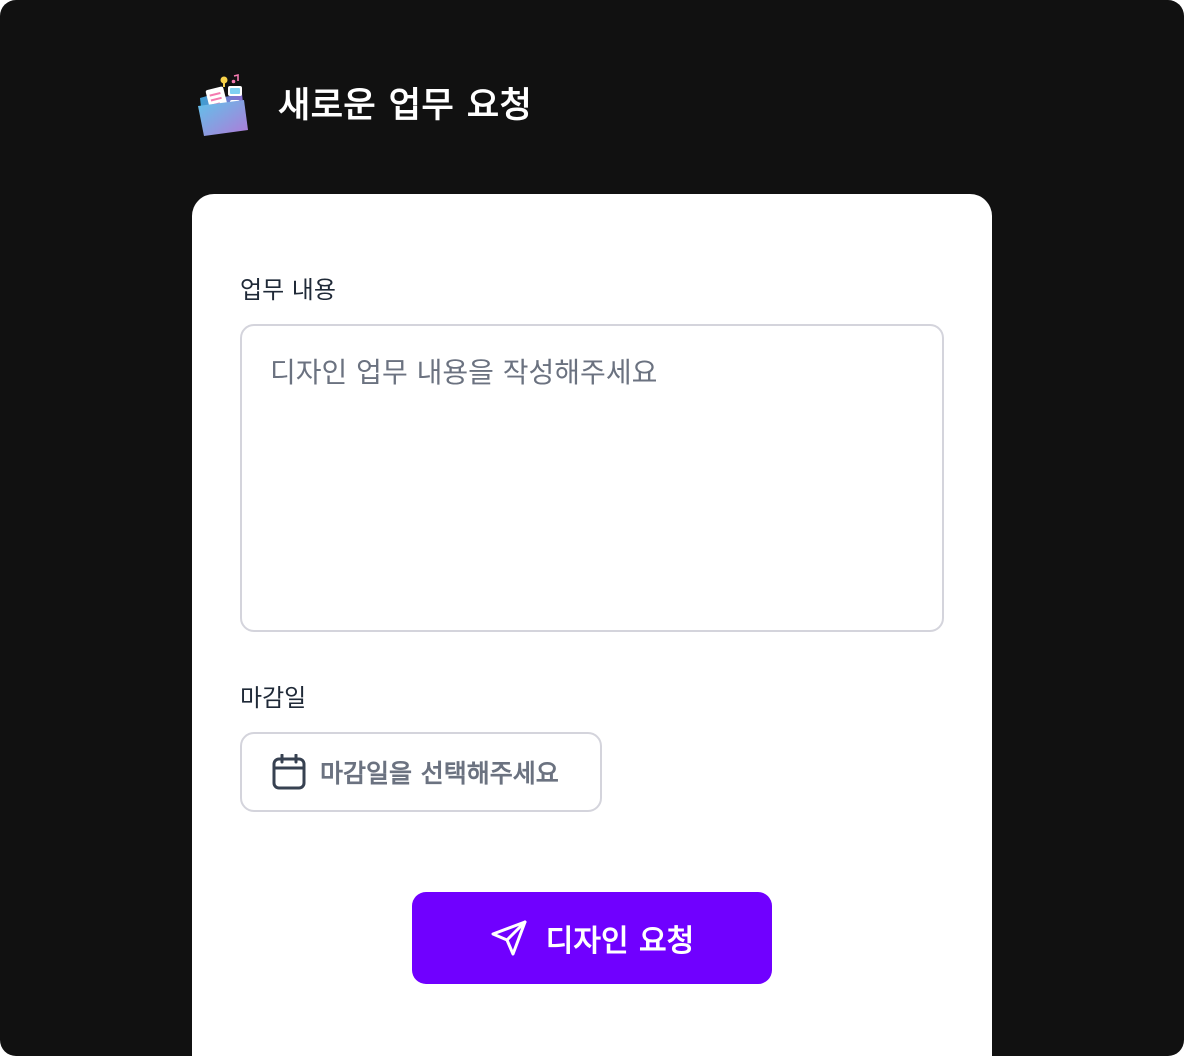 The image size is (1184, 1056). What do you see at coordinates (288, 290) in the screenshot?
I see `content-label: 업무 내용` at bounding box center [288, 290].